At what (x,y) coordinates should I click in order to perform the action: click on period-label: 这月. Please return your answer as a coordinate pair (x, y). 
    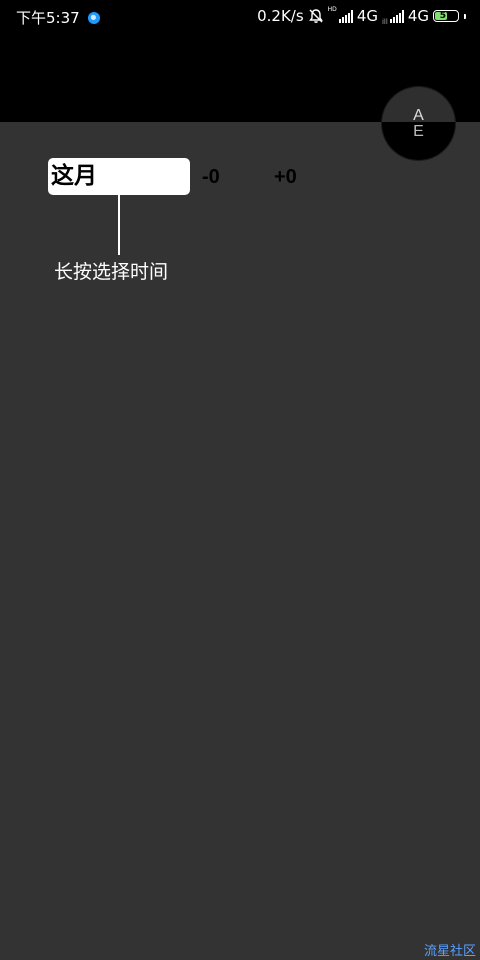
    Looking at the image, I should click on (74, 176).